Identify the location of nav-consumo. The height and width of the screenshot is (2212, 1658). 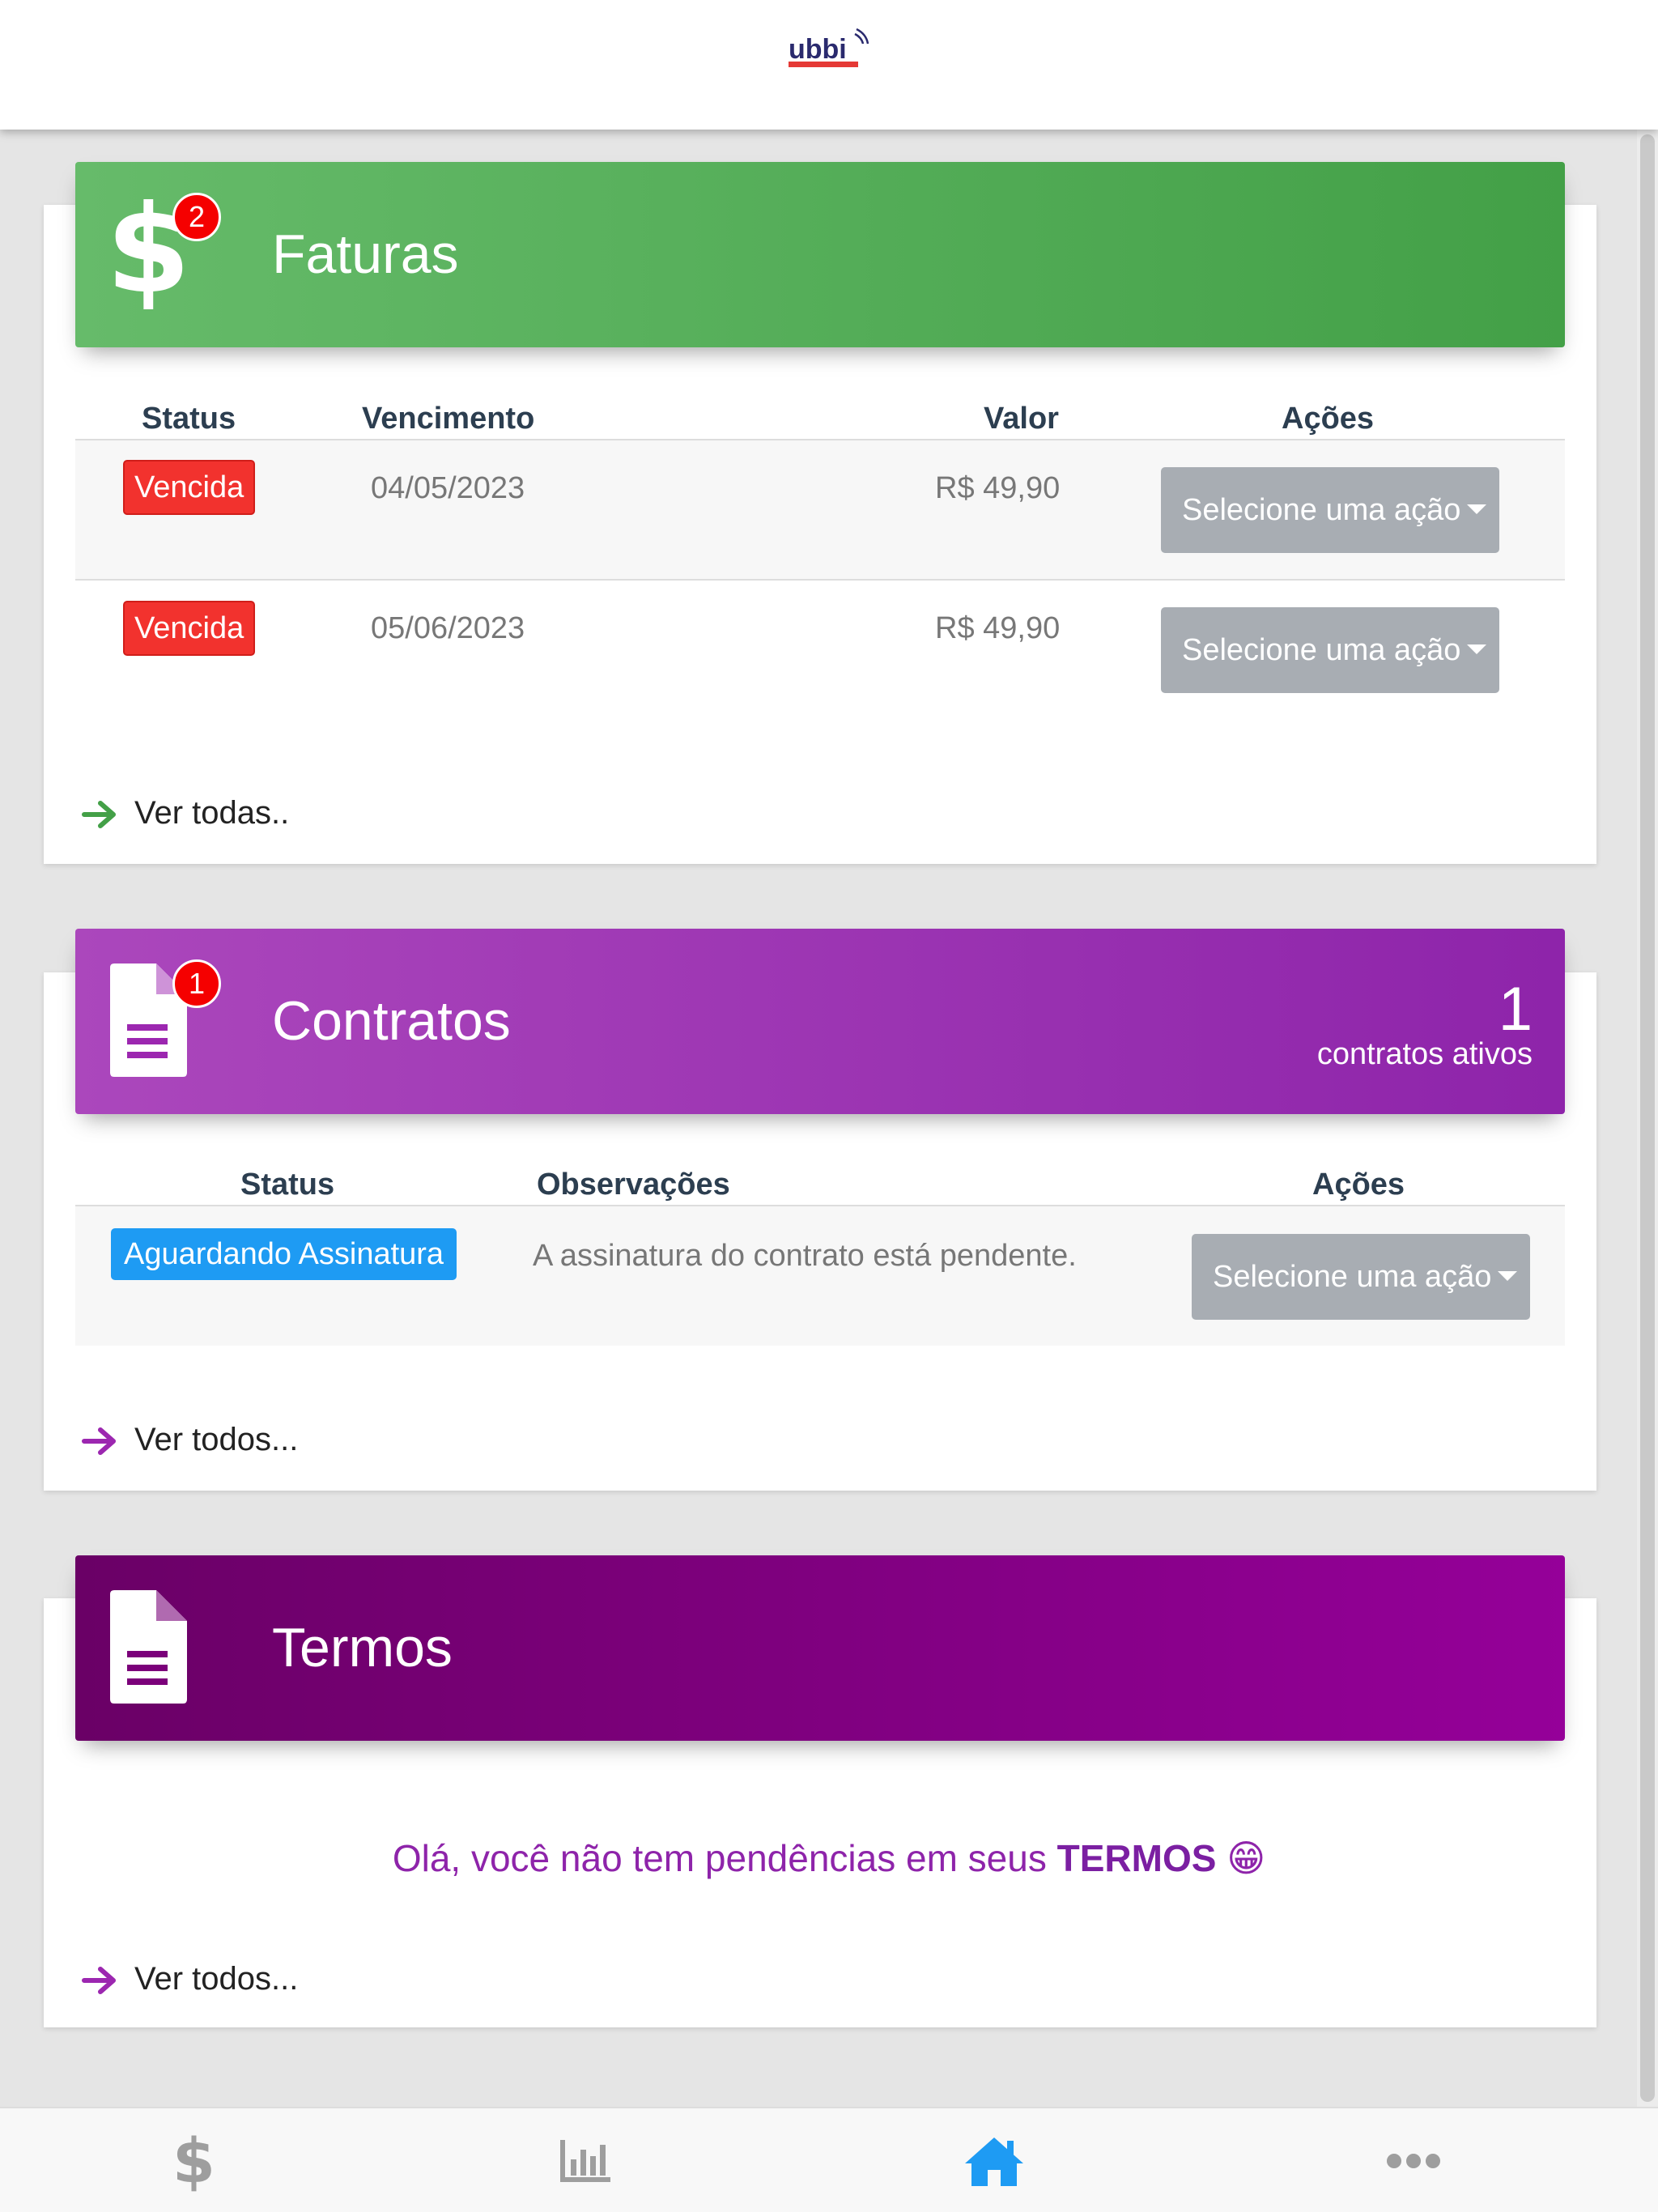
(585, 2160).